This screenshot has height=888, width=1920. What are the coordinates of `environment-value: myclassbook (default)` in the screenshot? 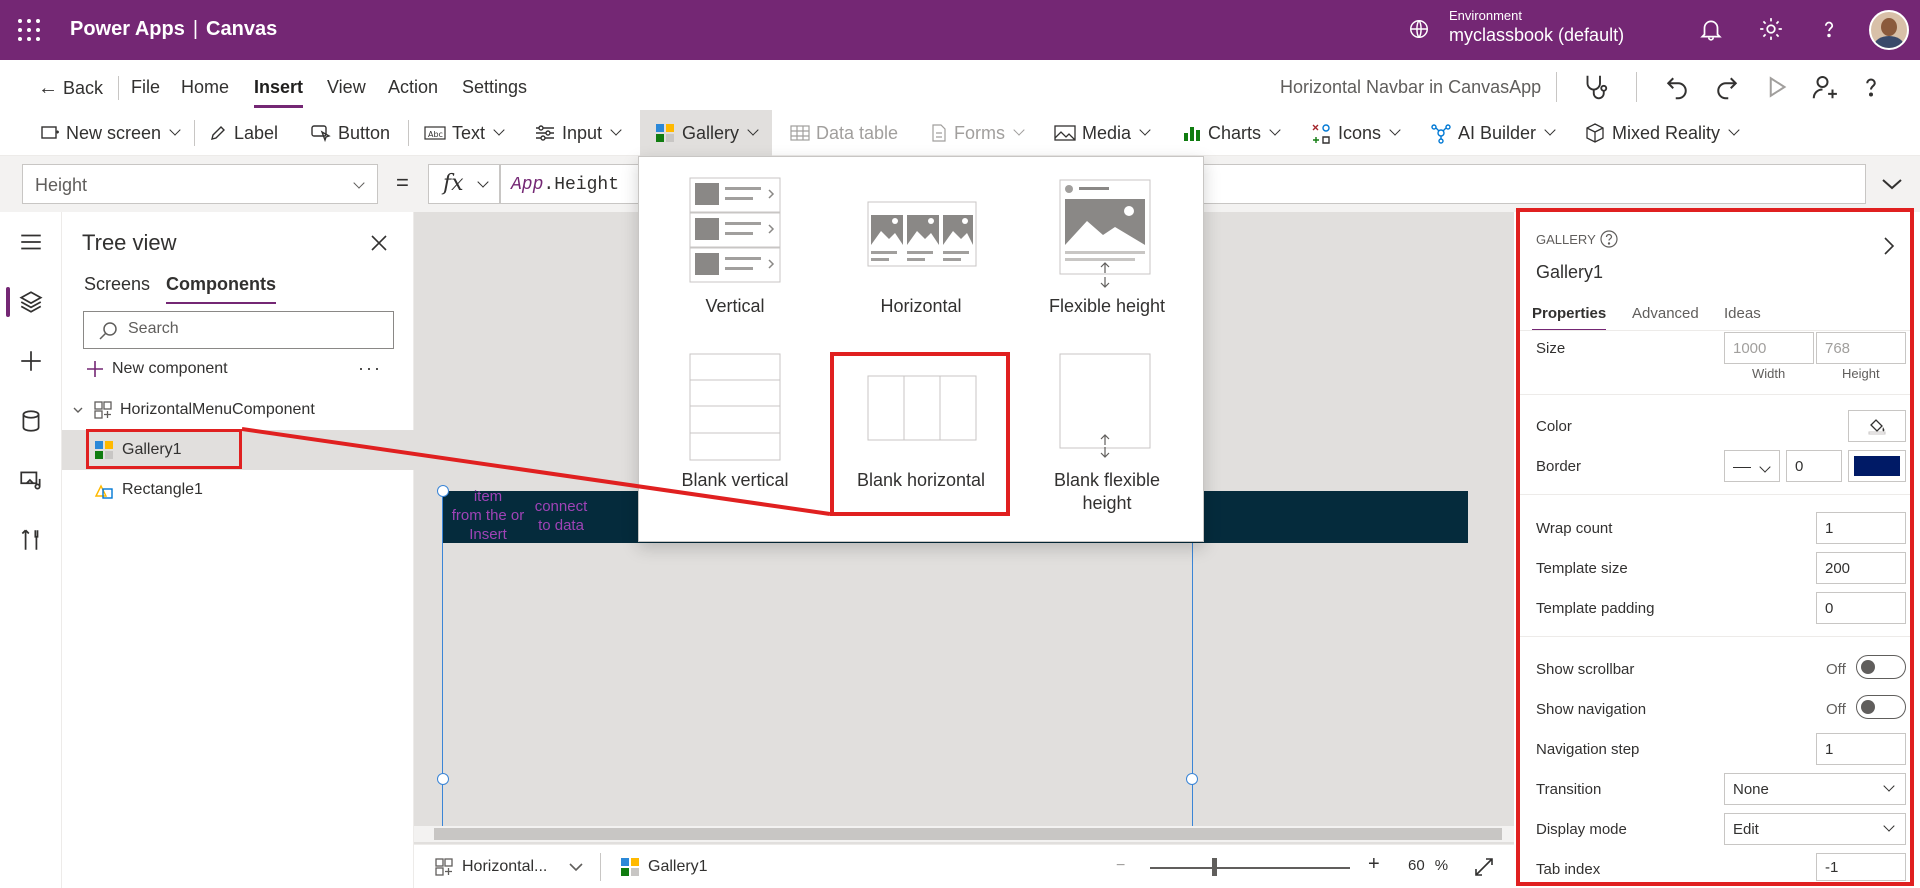 It's located at (1536, 35).